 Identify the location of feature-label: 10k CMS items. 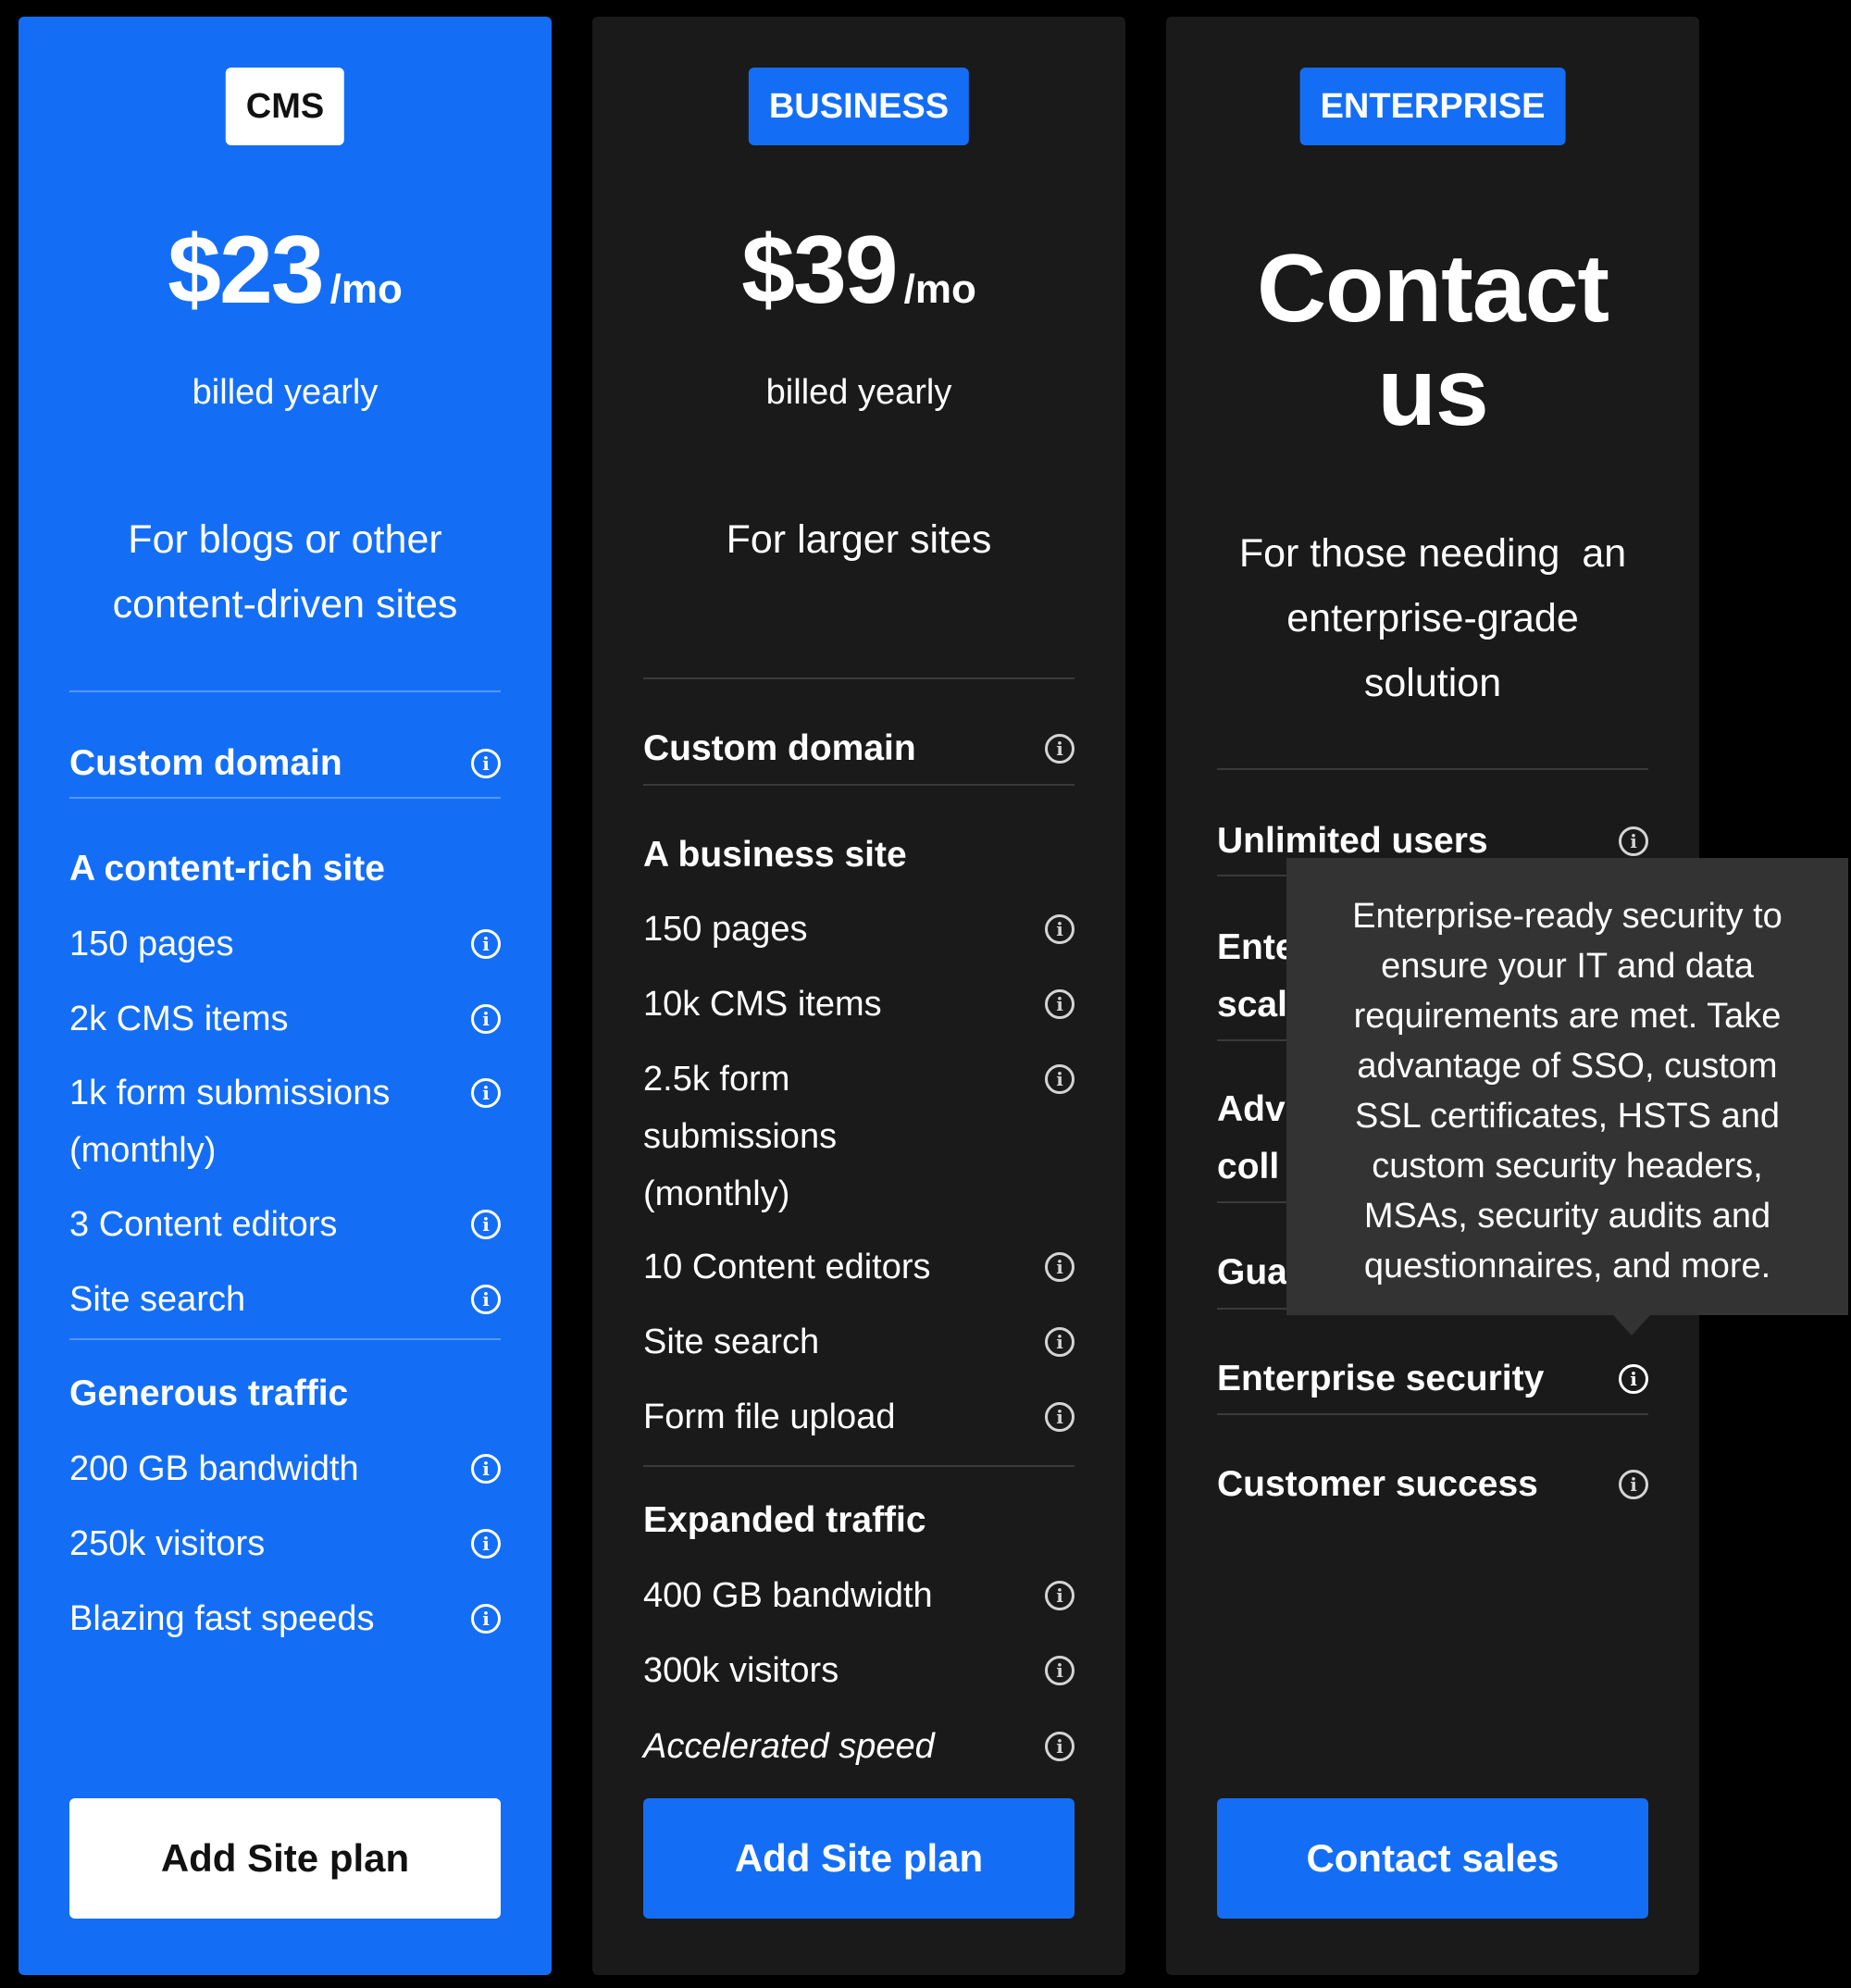
(762, 1005).